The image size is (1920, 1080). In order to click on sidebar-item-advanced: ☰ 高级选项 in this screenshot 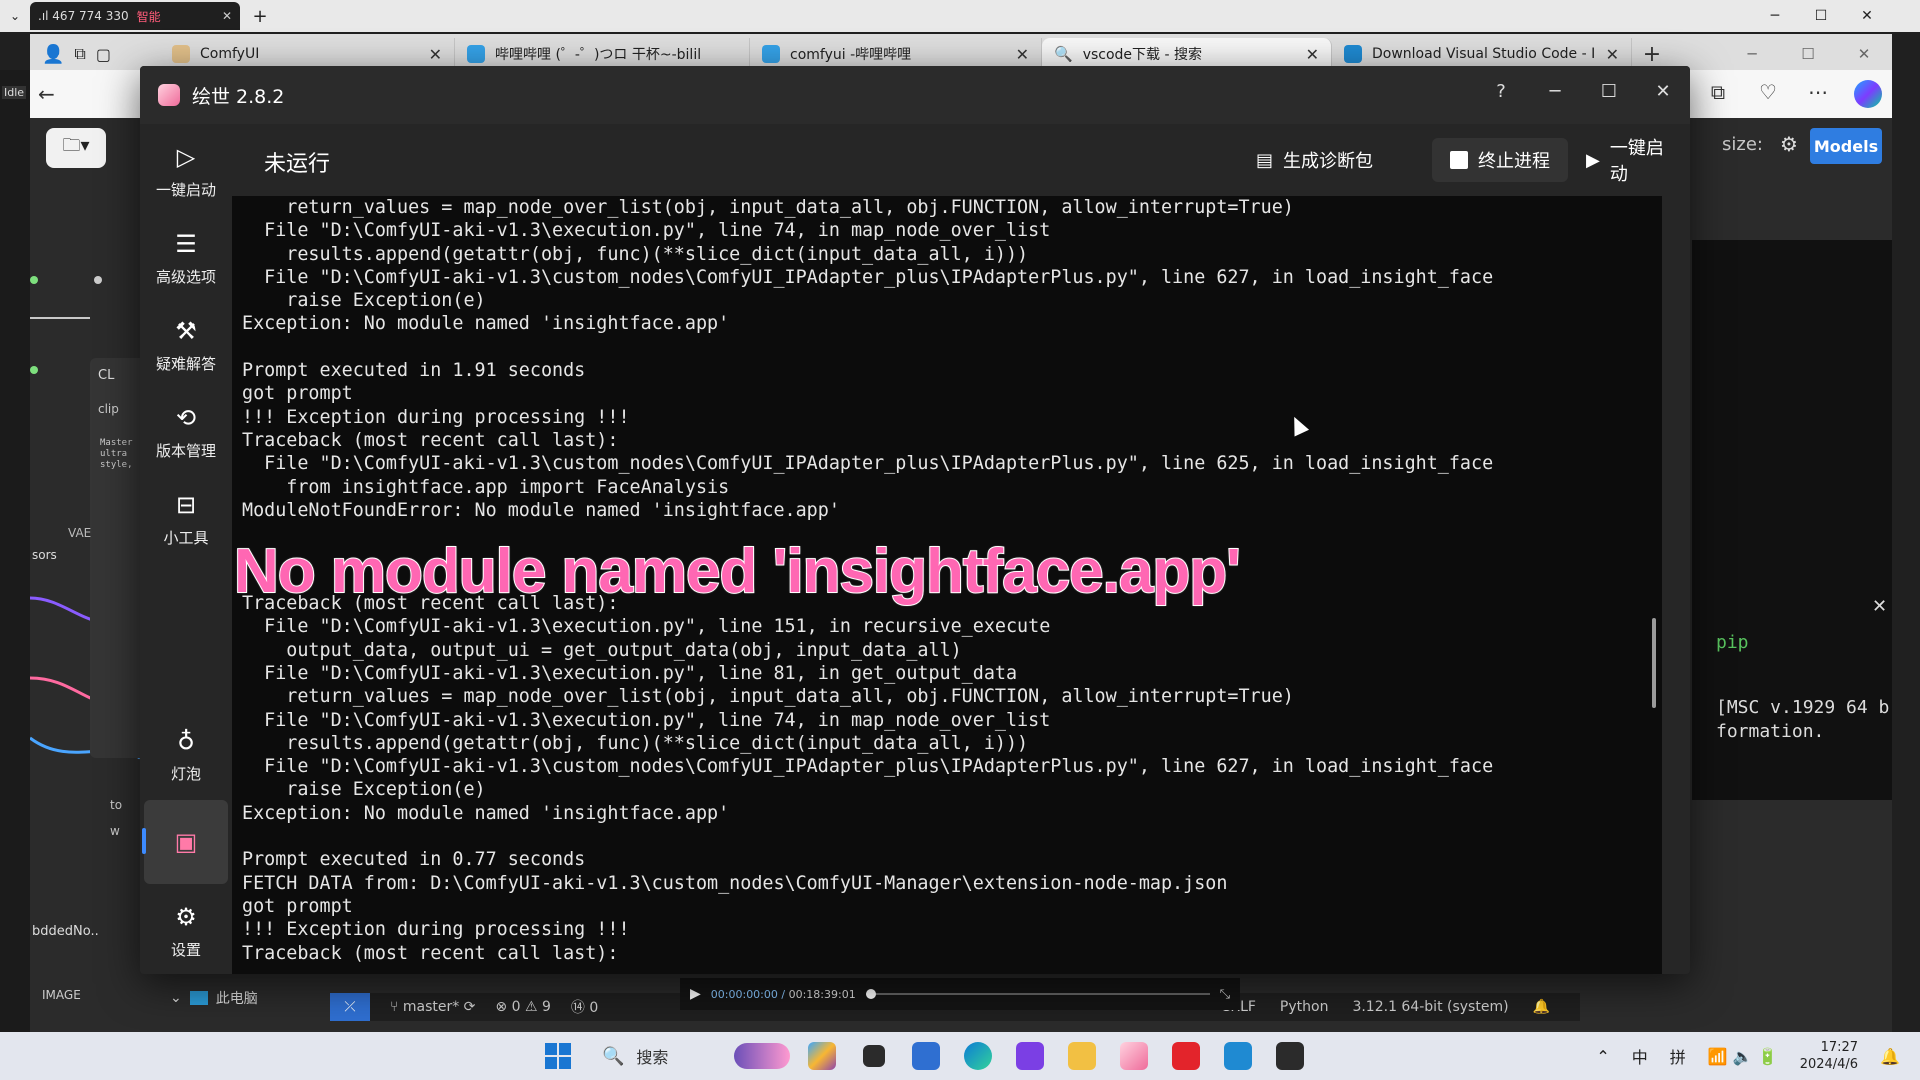, I will do `click(186, 258)`.